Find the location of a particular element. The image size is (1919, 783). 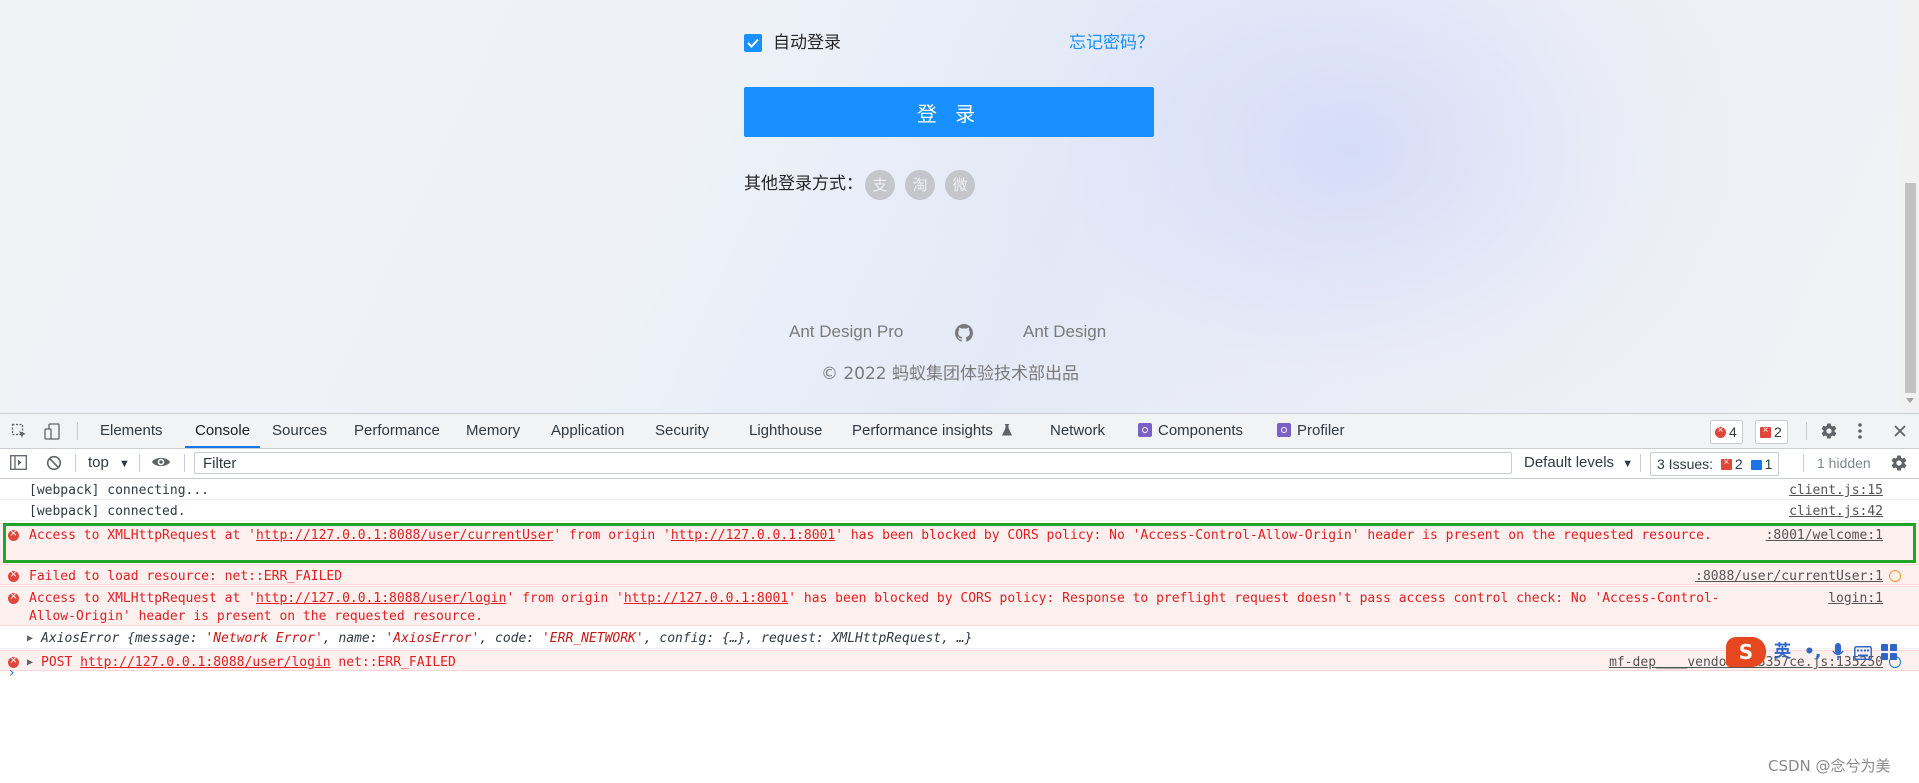

tab-performance: Performance is located at coordinates (397, 431).